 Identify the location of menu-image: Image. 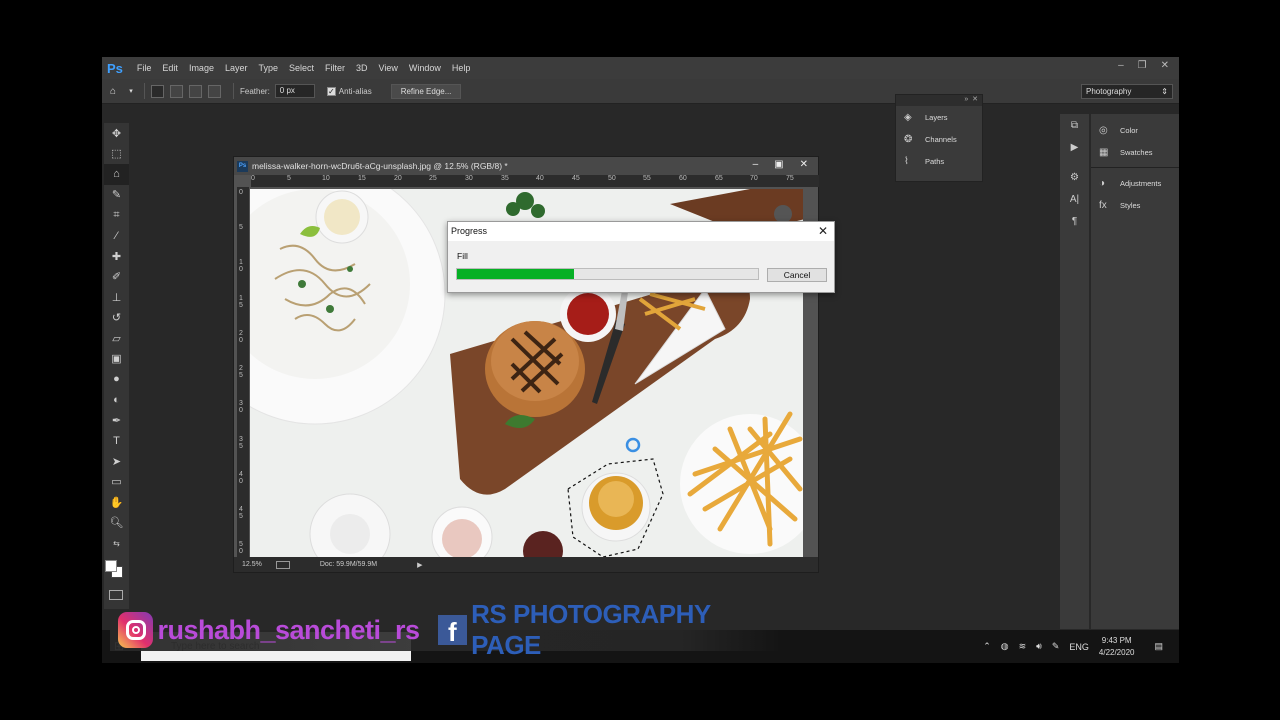
(201, 68).